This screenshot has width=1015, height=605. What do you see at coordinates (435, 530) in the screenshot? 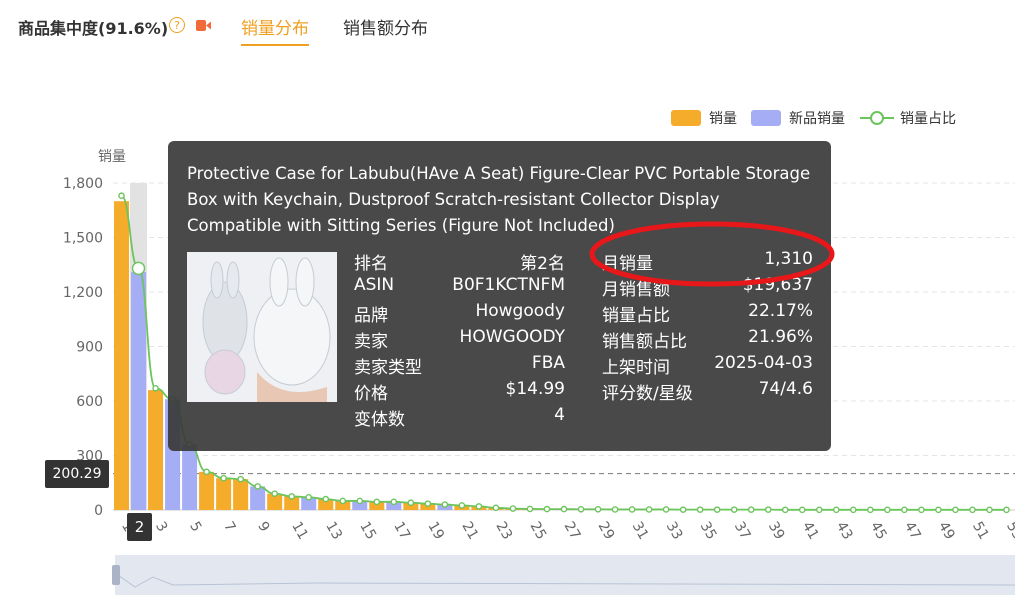
I see `x-tick-label: 19` at bounding box center [435, 530].